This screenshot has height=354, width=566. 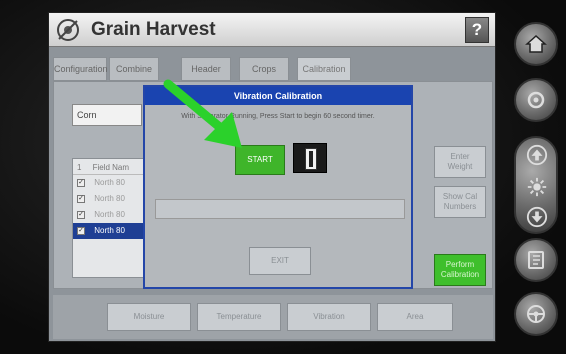 I want to click on title-bar: Grain Harvest ?, so click(x=272, y=30).